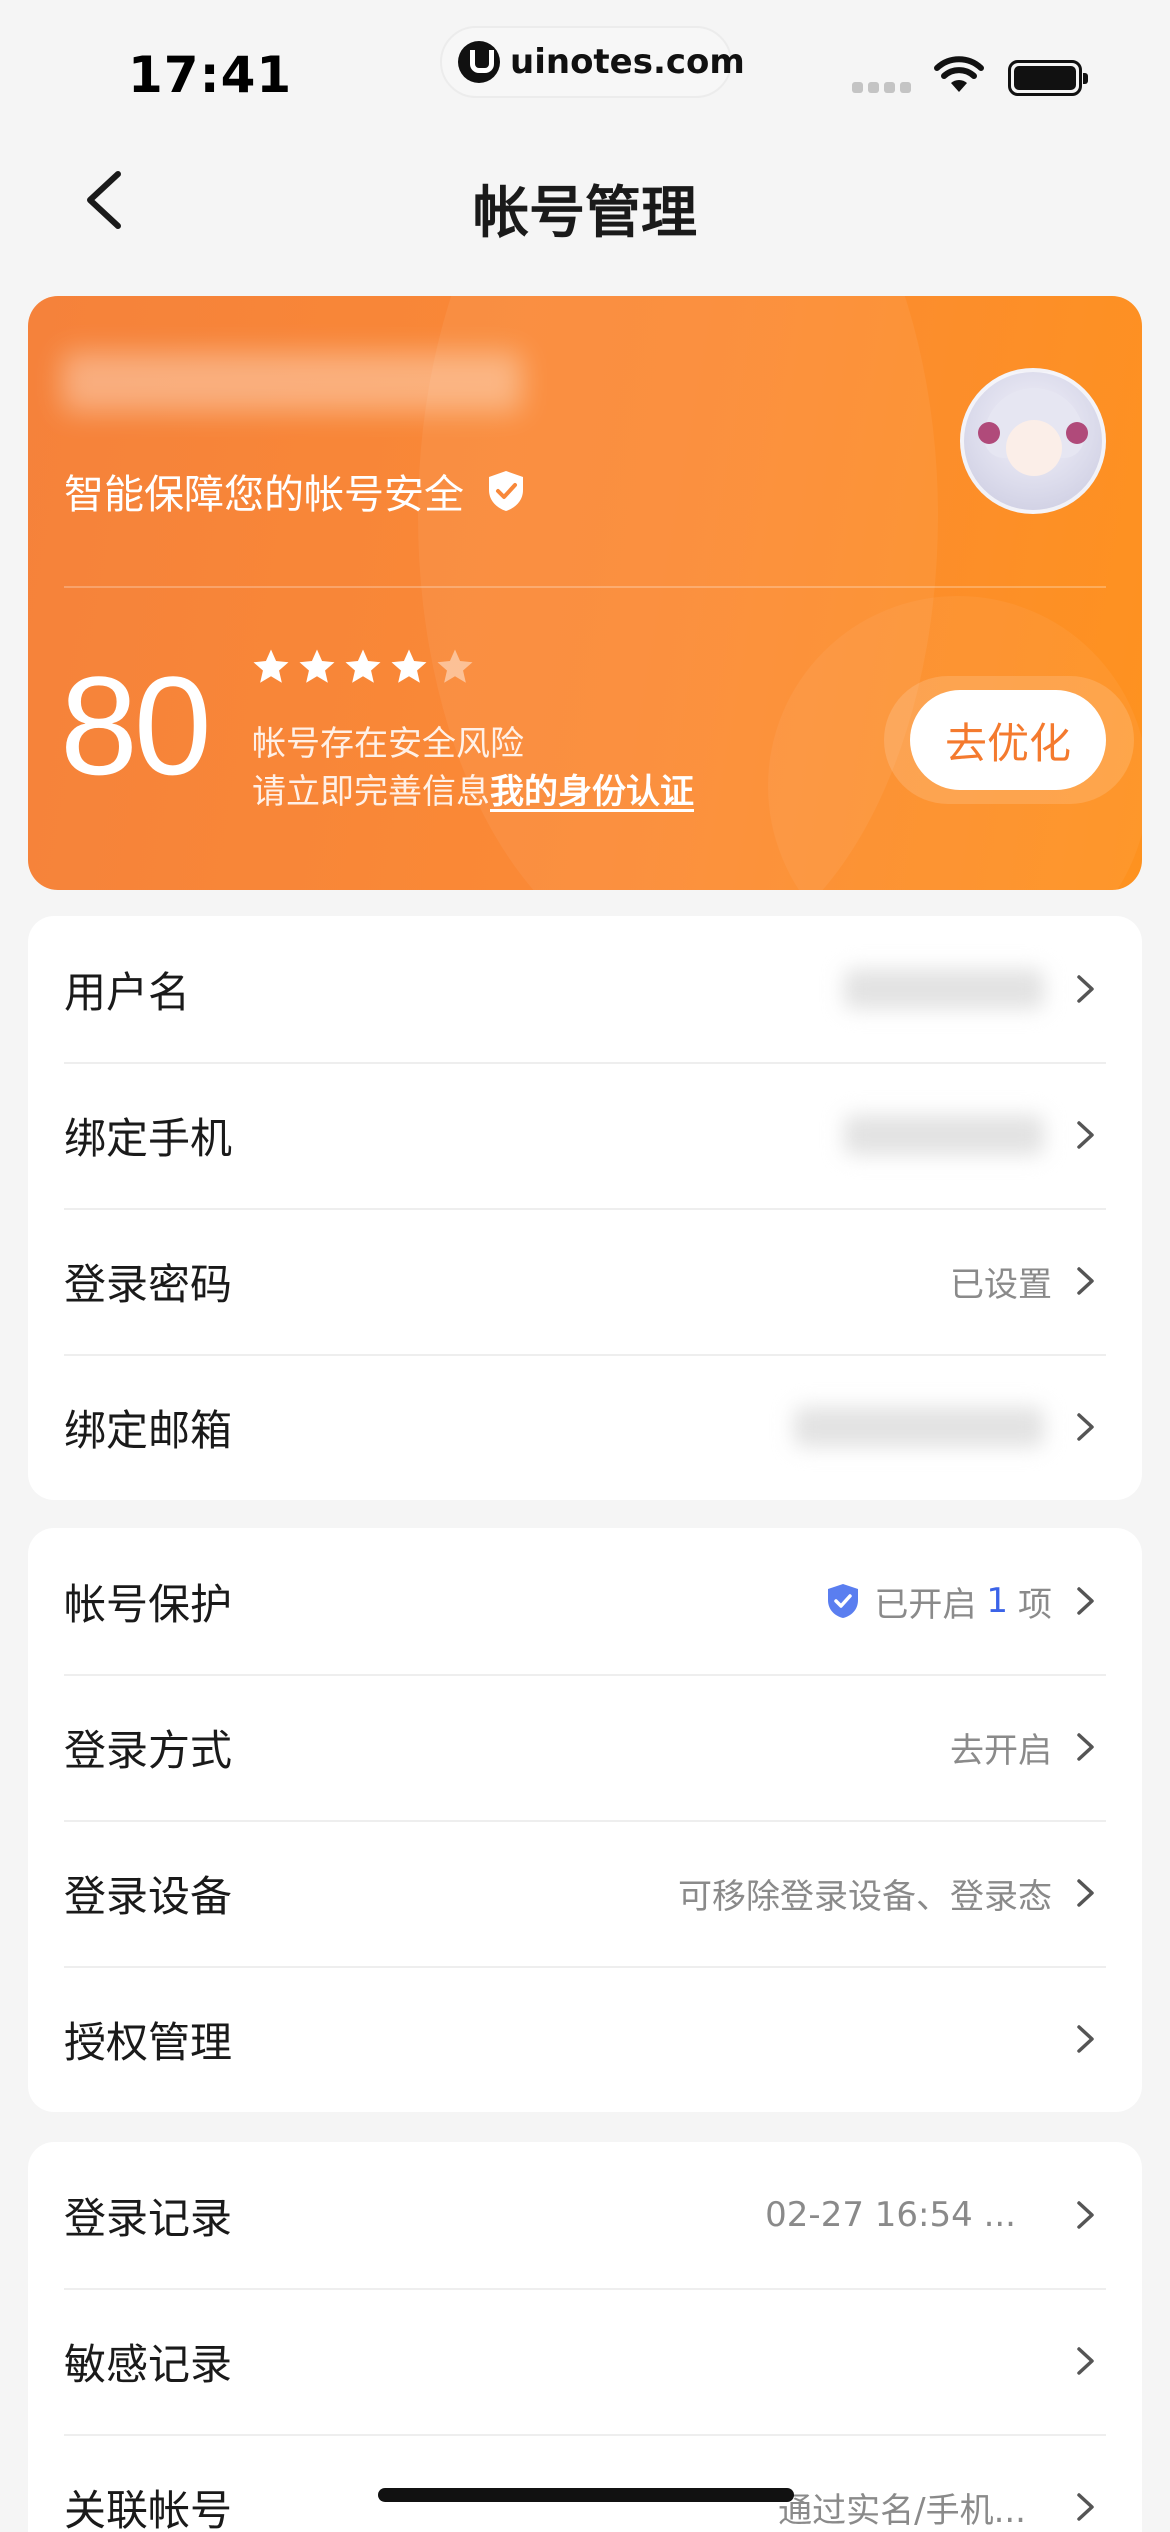 This screenshot has width=1170, height=2532. Describe the element at coordinates (148, 2508) in the screenshot. I see `row-label: 关联帐号` at that location.